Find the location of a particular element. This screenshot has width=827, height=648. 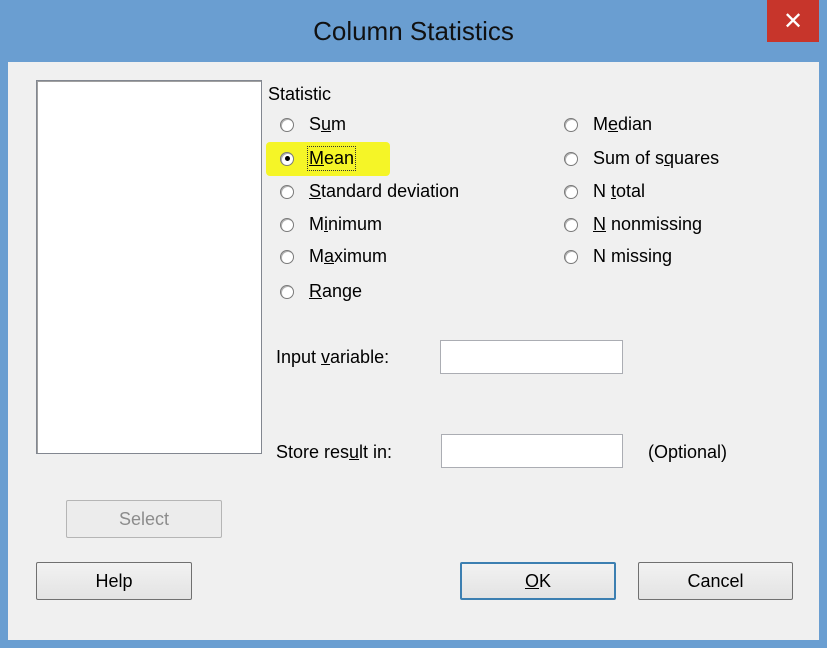

help-button: Help is located at coordinates (114, 581).